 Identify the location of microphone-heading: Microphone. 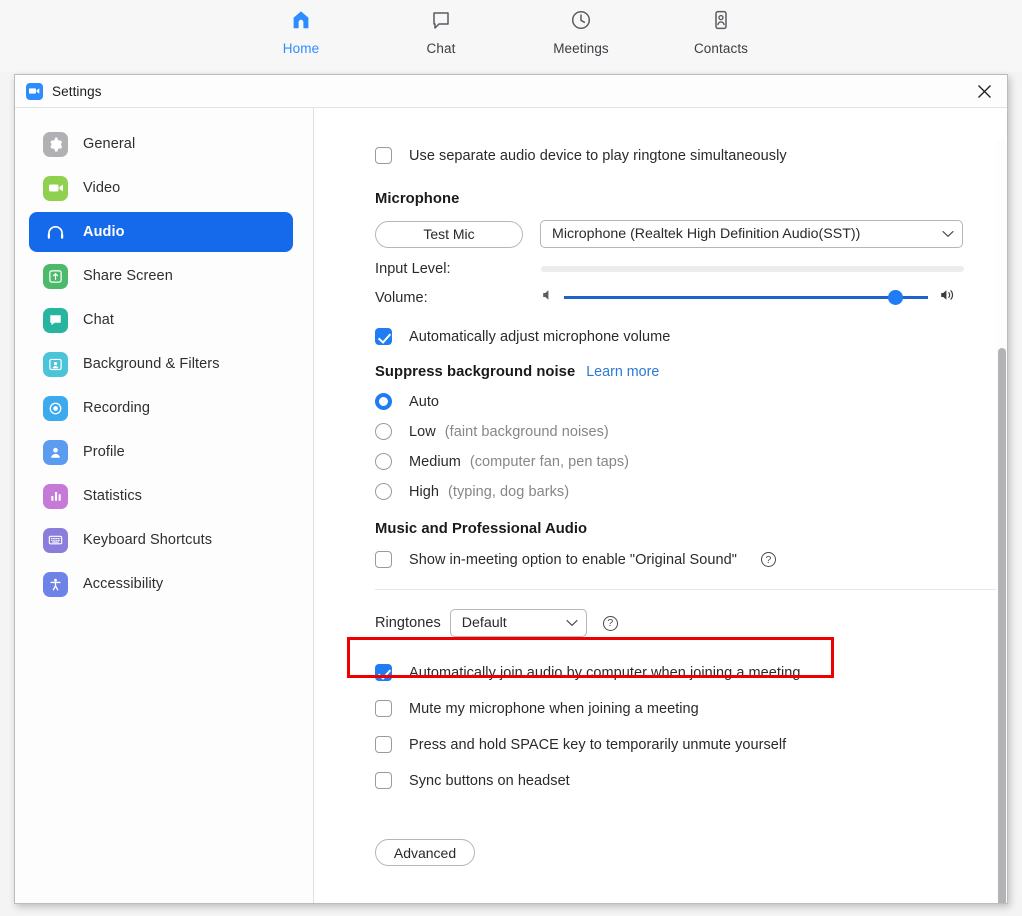
(417, 199).